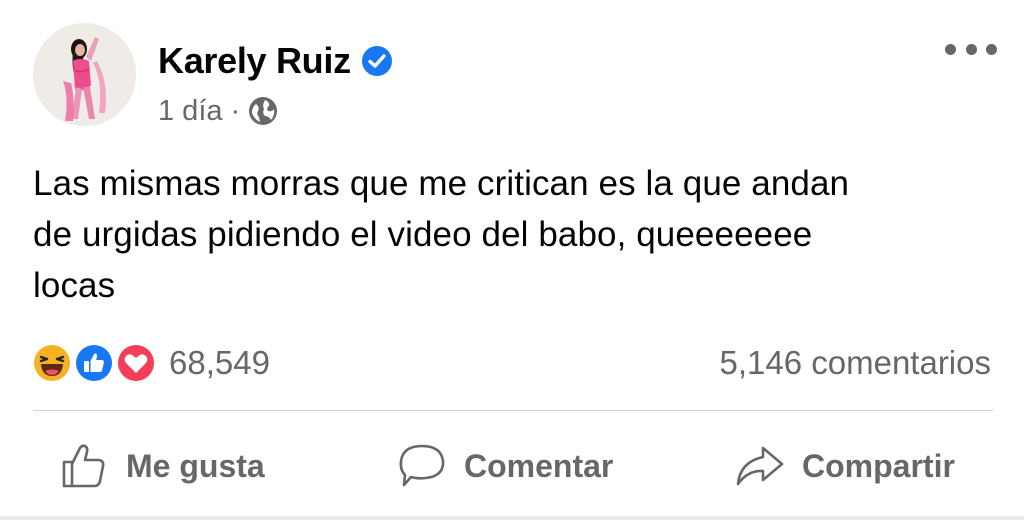 This screenshot has height=520, width=1024. I want to click on globe-icon, so click(263, 111).